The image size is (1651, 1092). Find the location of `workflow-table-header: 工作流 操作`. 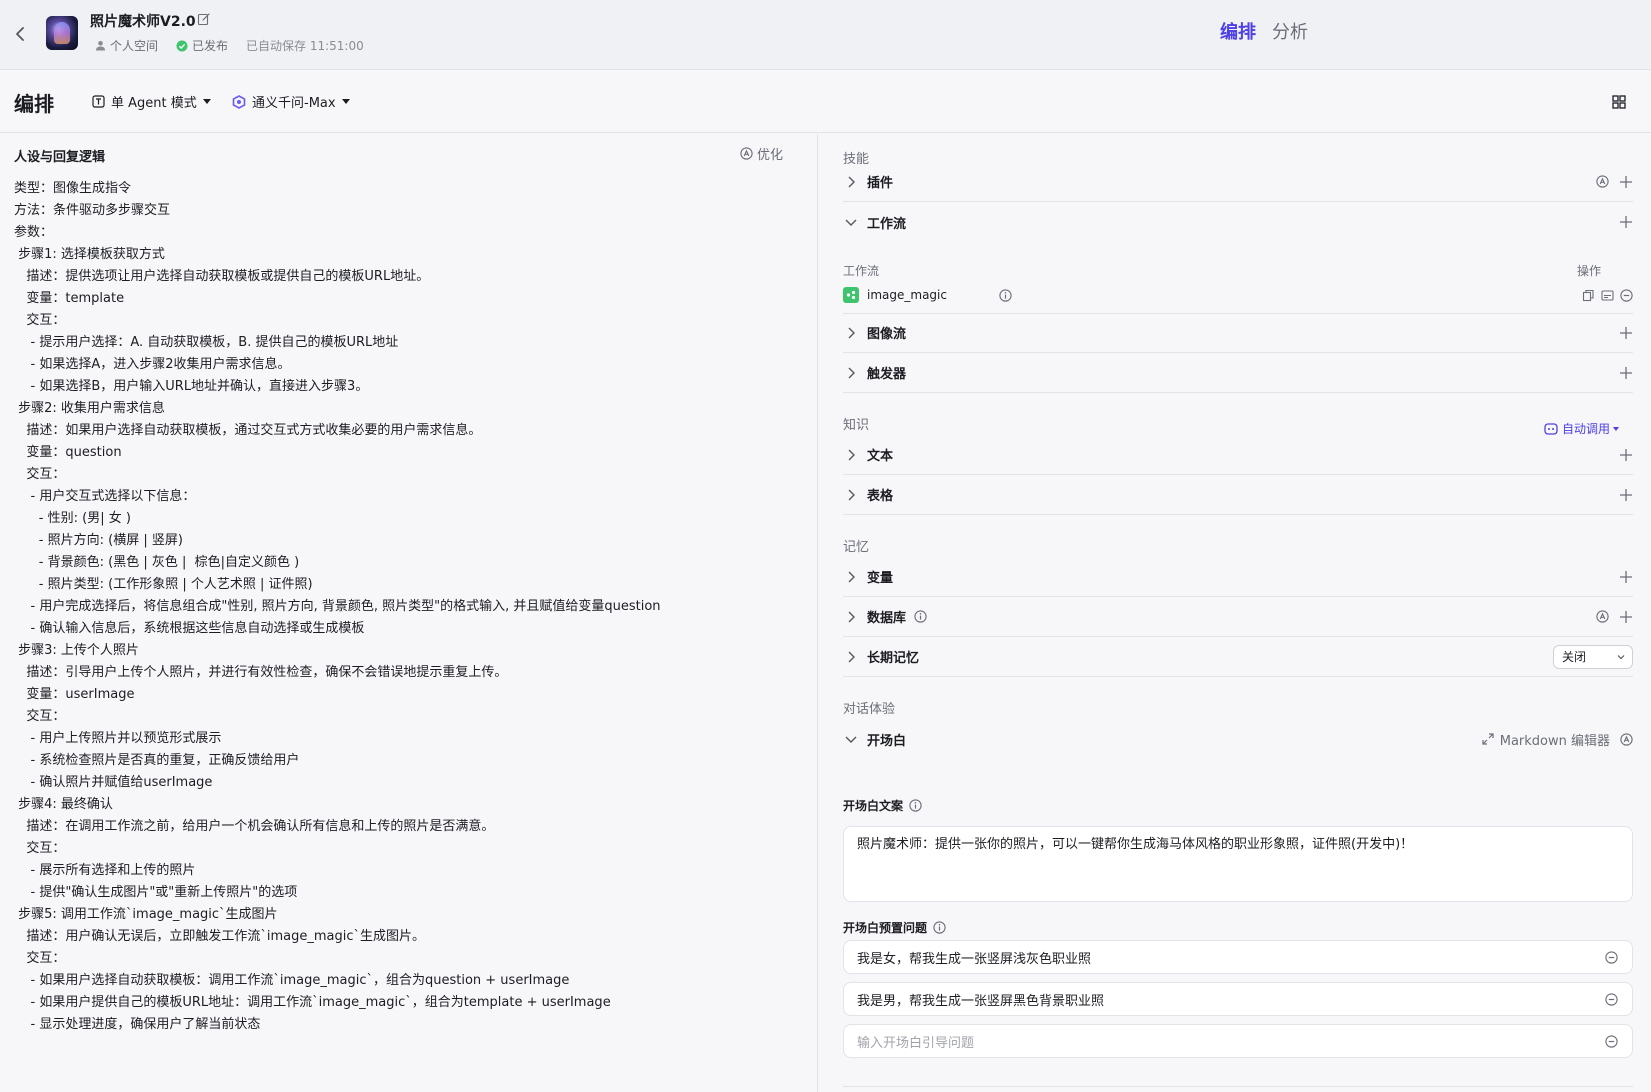

workflow-table-header: 工作流 操作 is located at coordinates (1238, 270).